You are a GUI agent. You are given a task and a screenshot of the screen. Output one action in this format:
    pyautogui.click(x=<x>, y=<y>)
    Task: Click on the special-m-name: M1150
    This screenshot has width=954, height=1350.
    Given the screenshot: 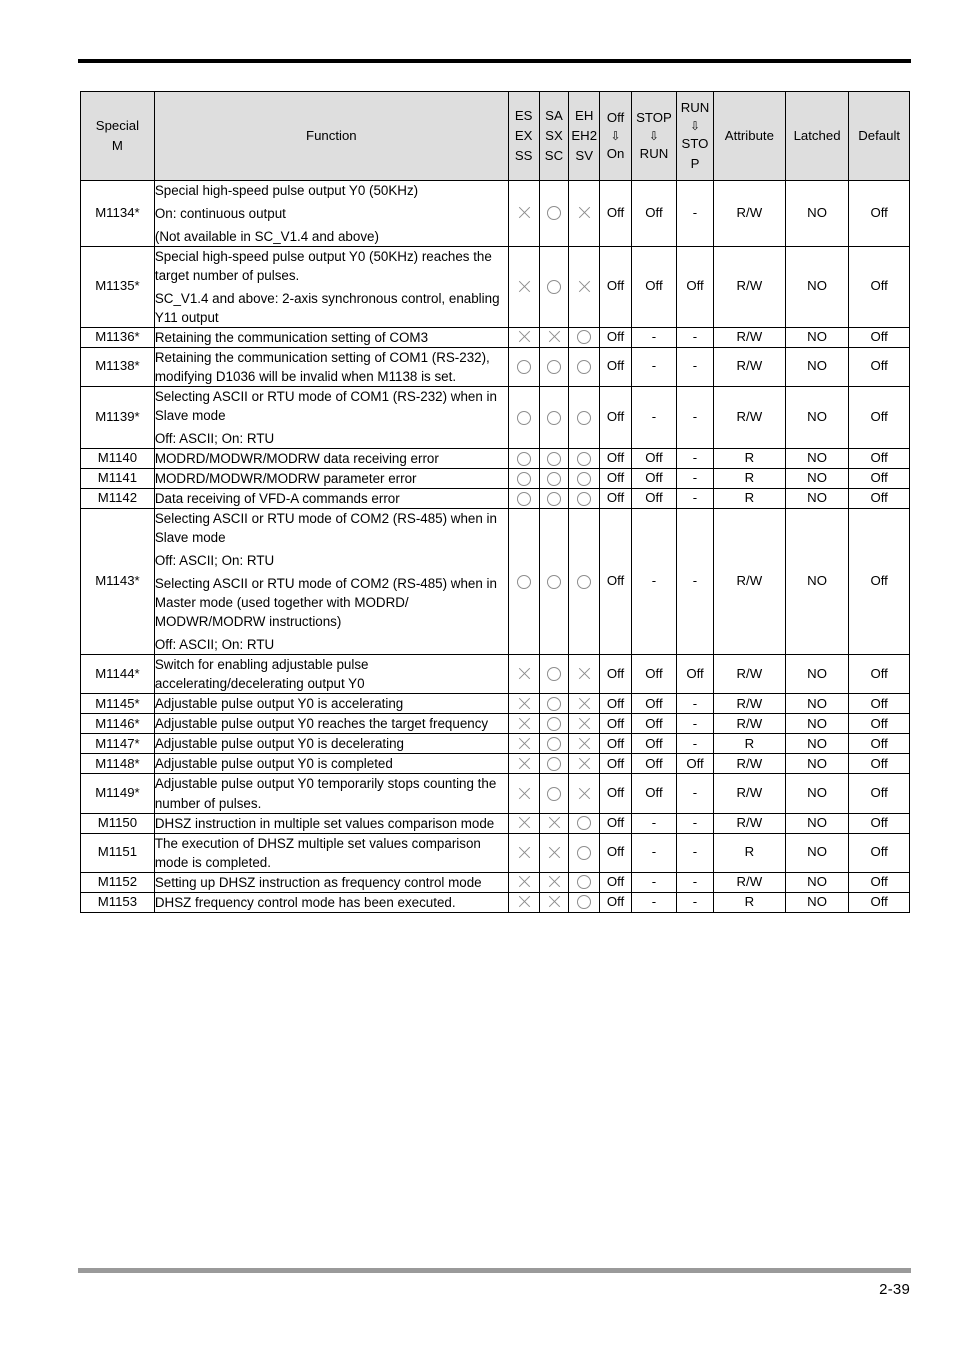 What is the action you would take?
    pyautogui.click(x=117, y=823)
    